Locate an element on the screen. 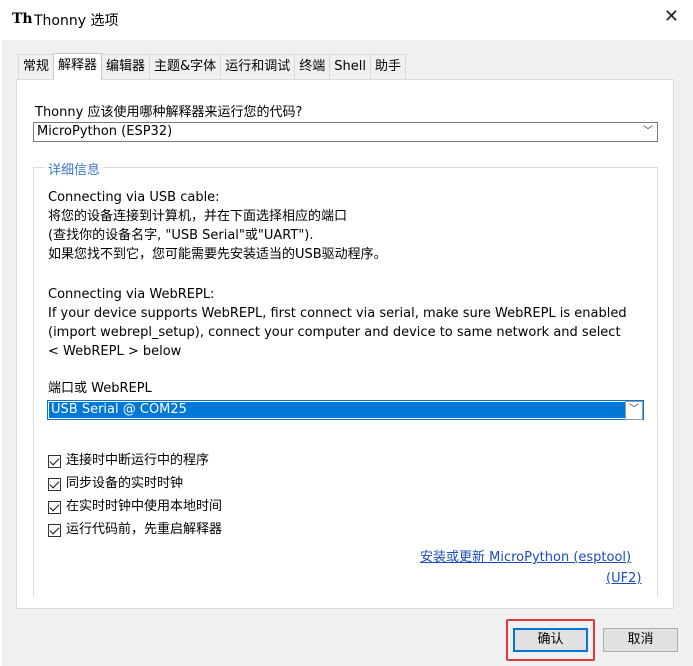 The width and height of the screenshot is (693, 666). tab-assistant: 助手 is located at coordinates (387, 66).